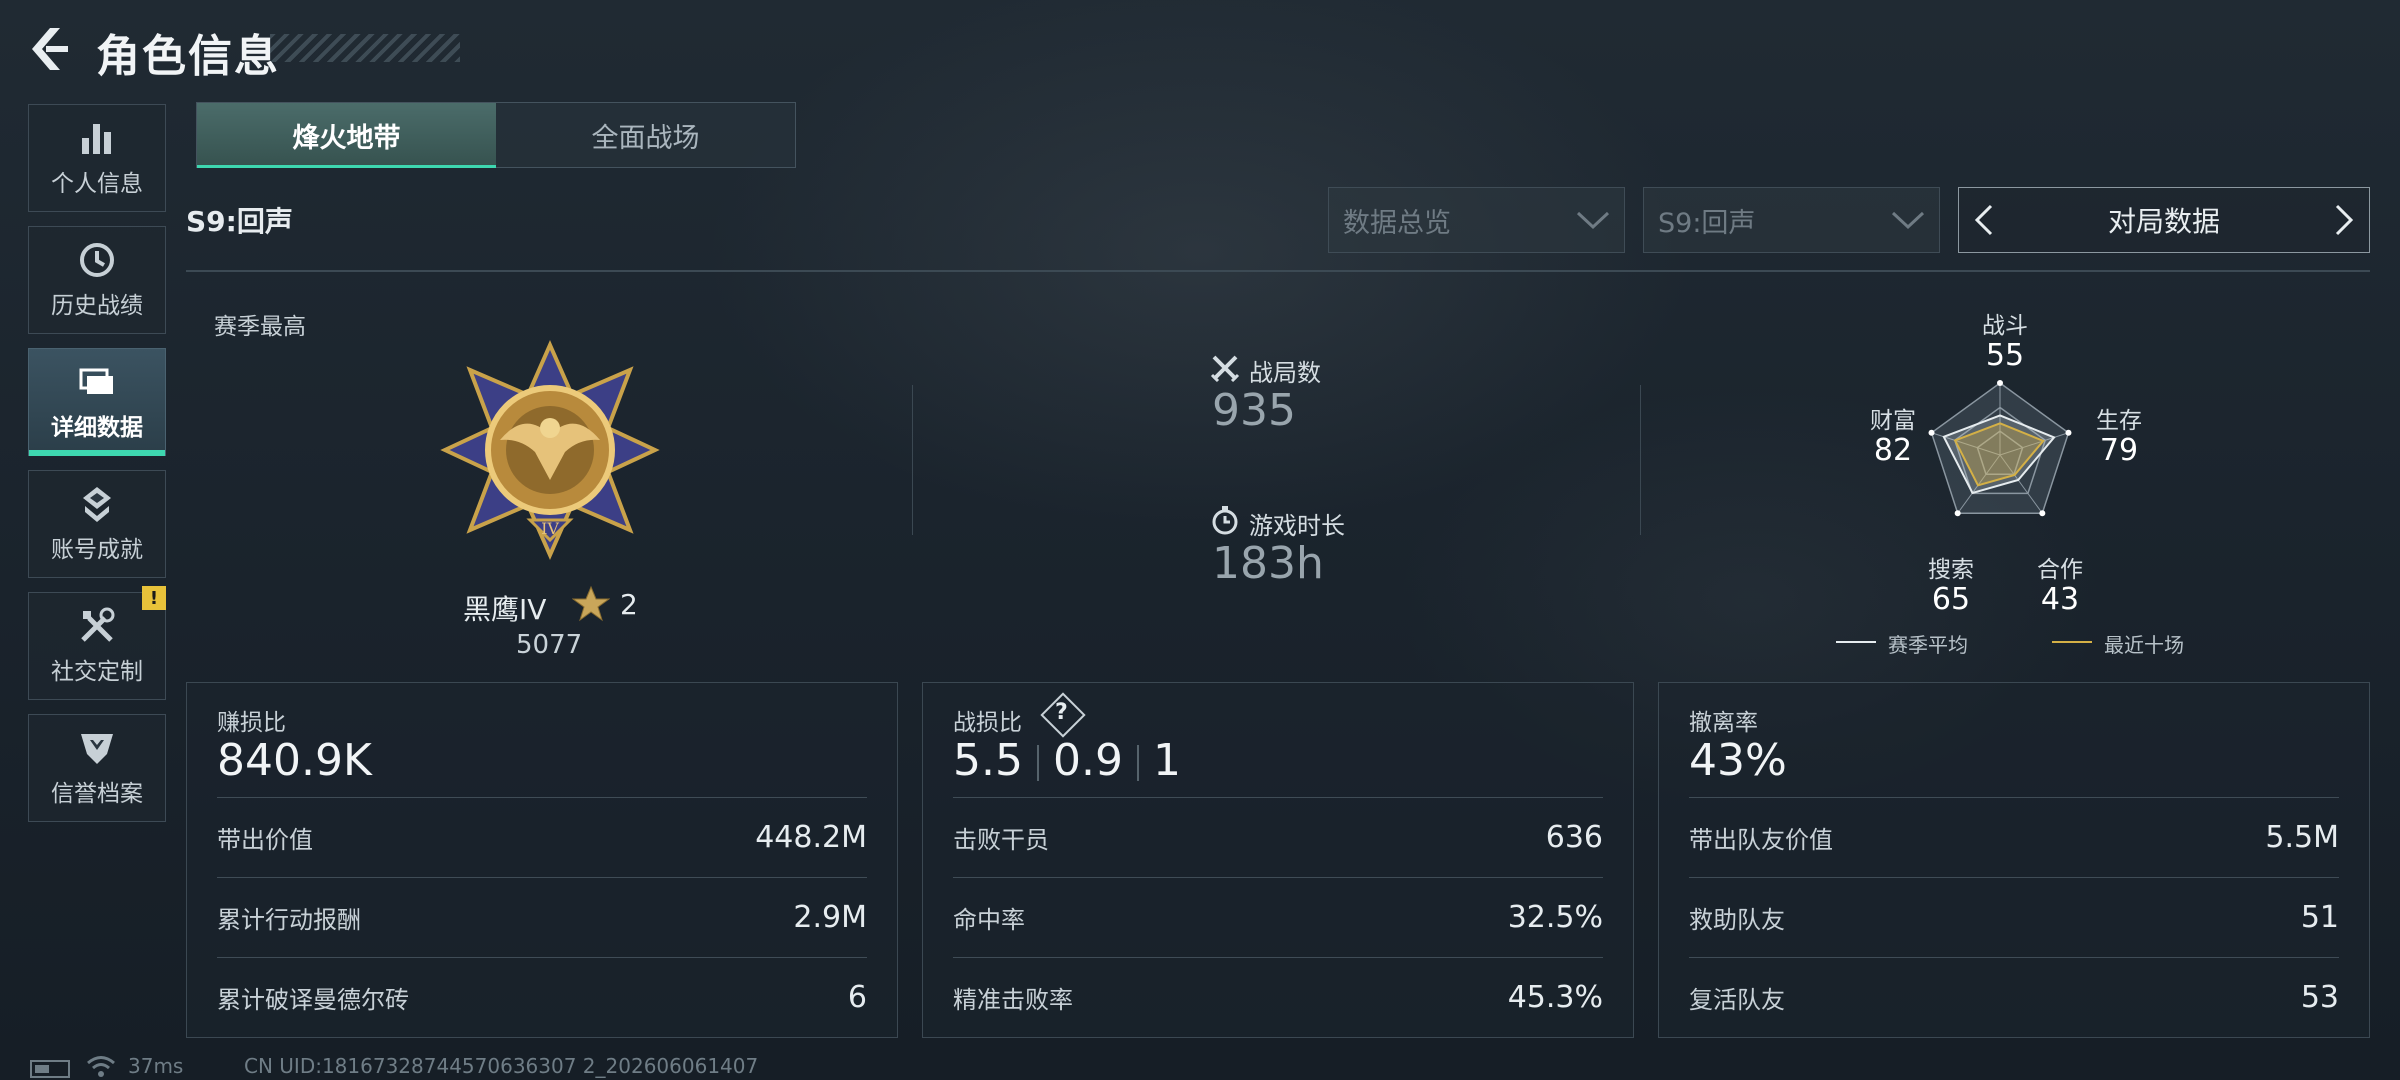  I want to click on radar-value-wealth: 82, so click(1893, 450).